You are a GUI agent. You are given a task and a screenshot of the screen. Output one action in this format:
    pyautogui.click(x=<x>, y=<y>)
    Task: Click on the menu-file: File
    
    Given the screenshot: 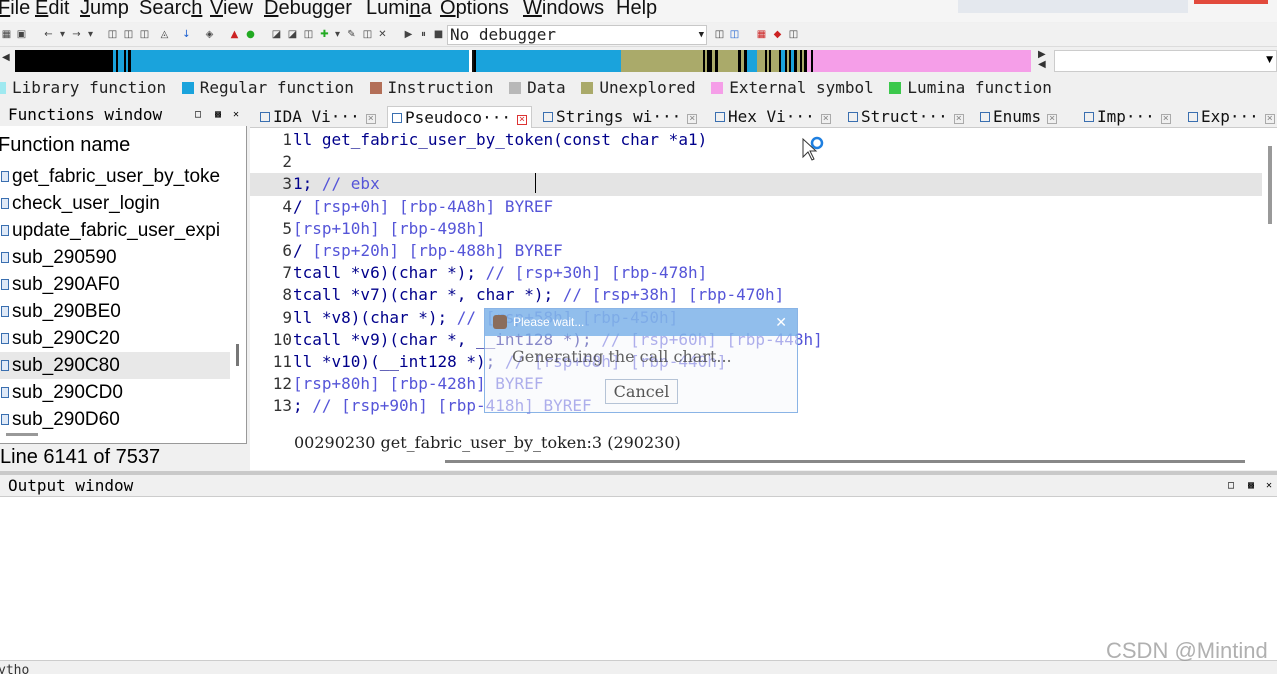 What is the action you would take?
    pyautogui.click(x=15, y=10)
    